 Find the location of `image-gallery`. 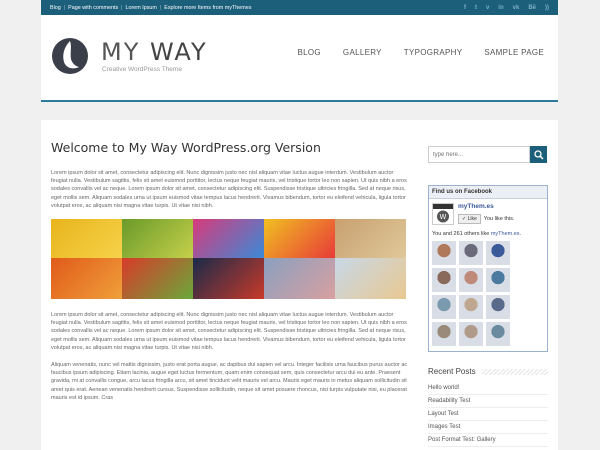

image-gallery is located at coordinates (229, 259).